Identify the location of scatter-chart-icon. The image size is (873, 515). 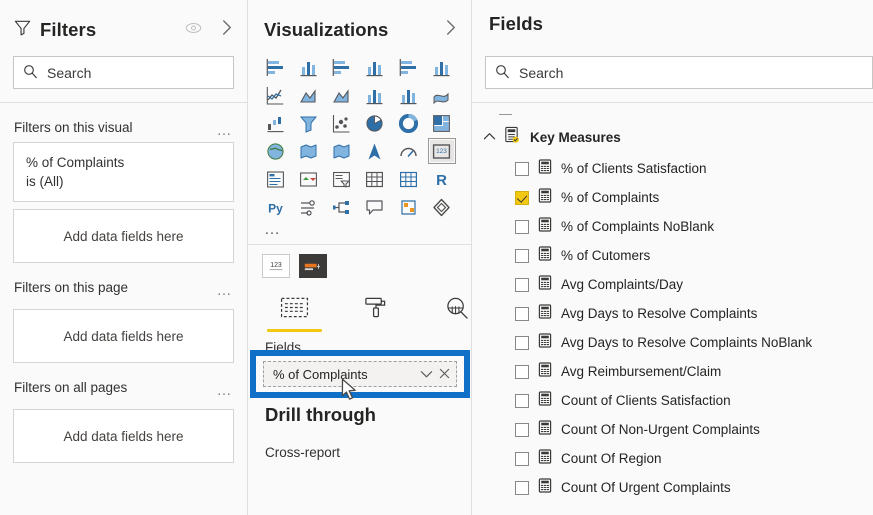
(342, 123).